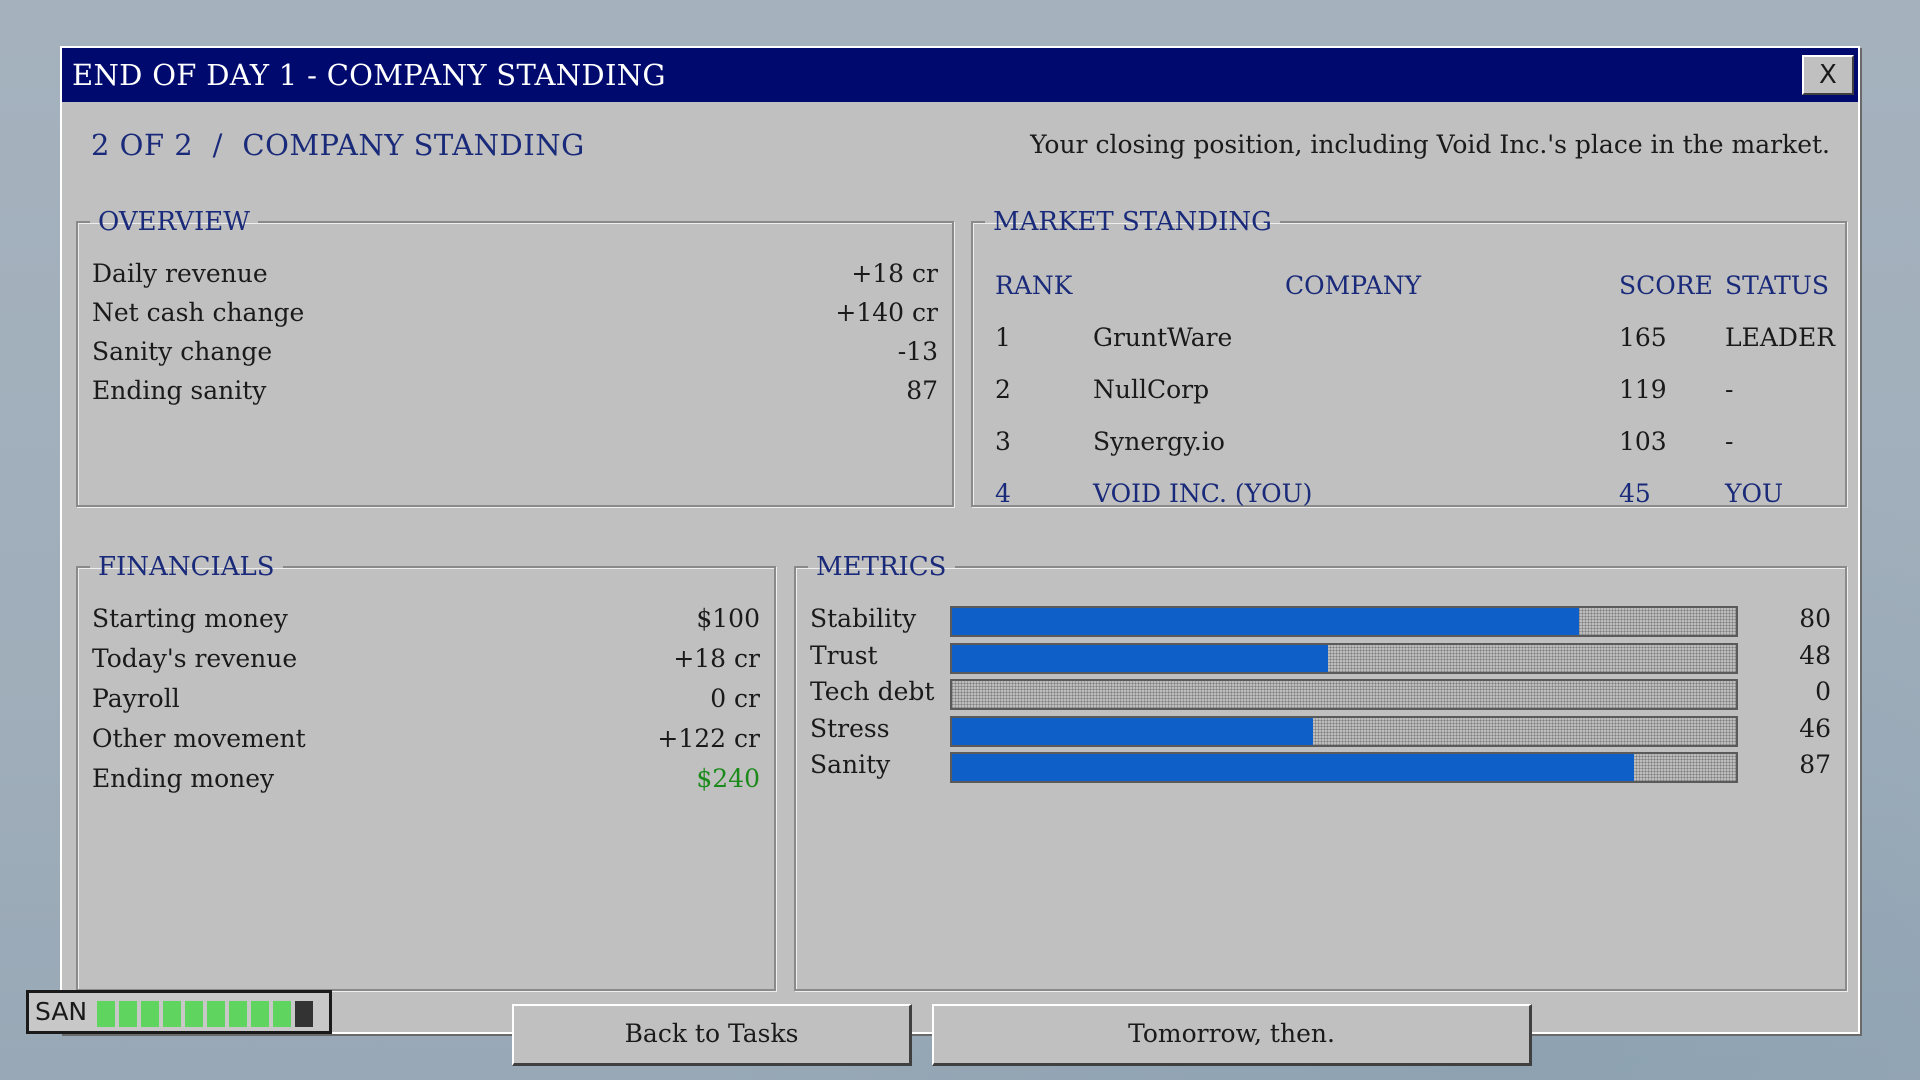 The height and width of the screenshot is (1080, 1920). What do you see at coordinates (1203, 493) in the screenshot?
I see `company-cell: VOID INC. (YOU)` at bounding box center [1203, 493].